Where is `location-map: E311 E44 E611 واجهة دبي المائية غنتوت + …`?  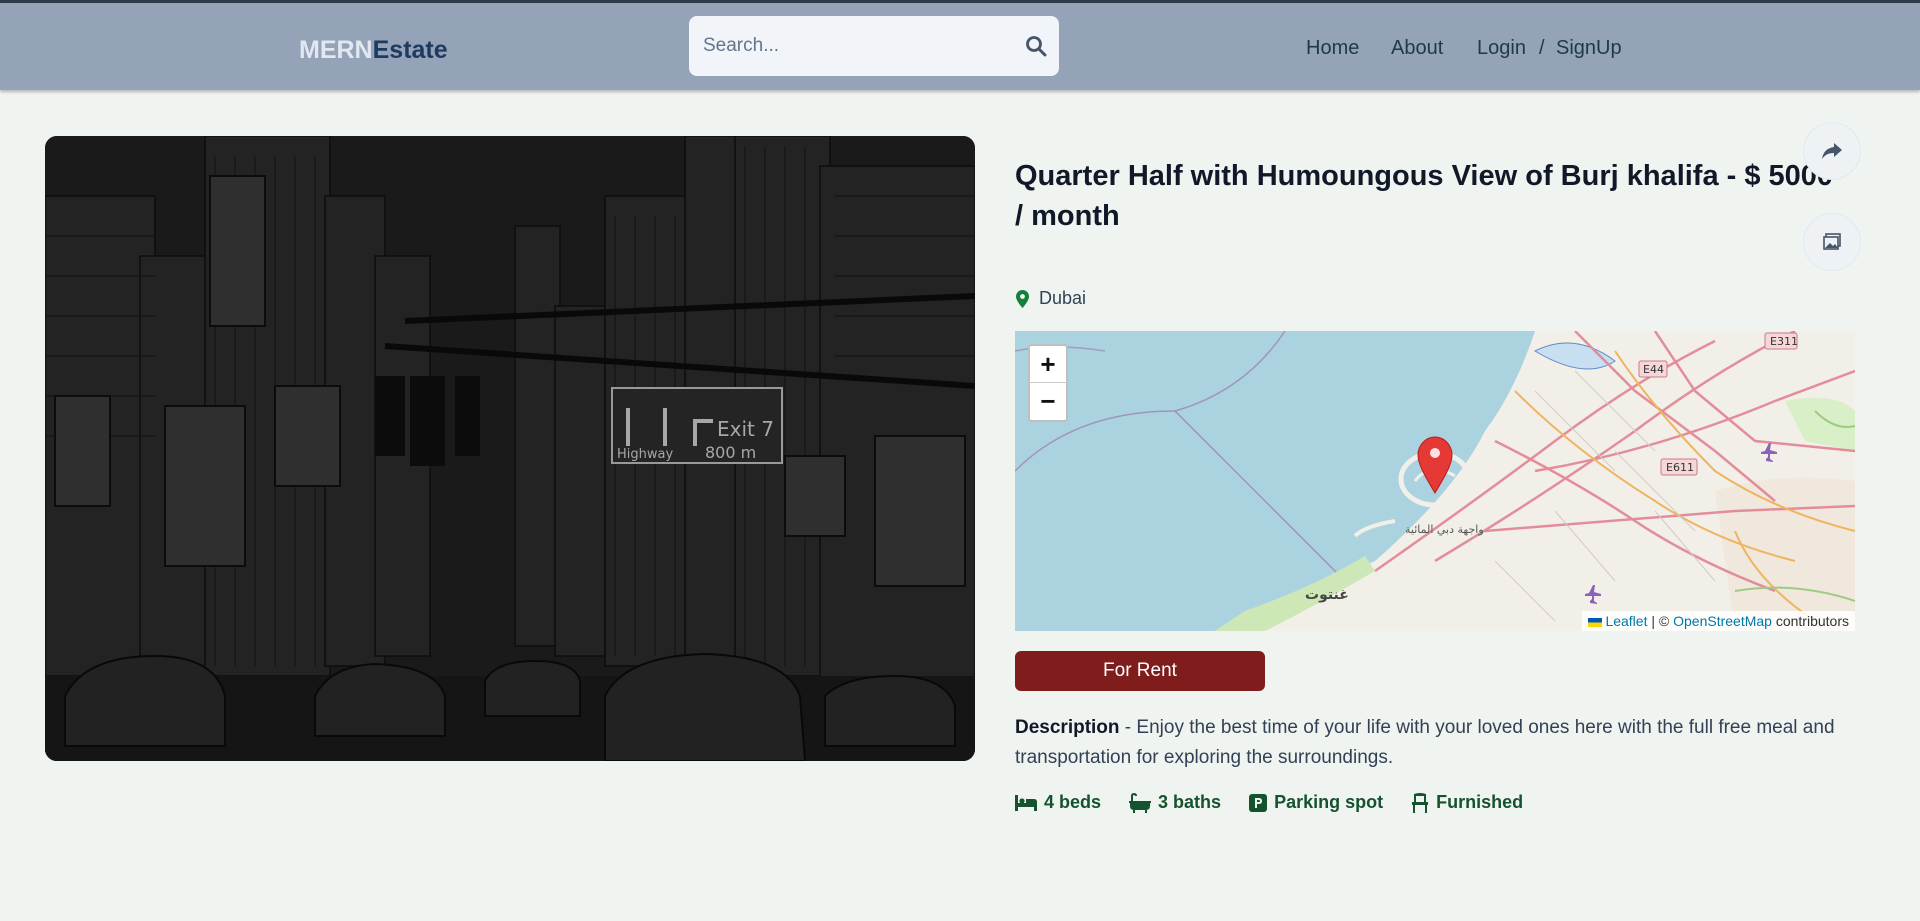 location-map: E311 E44 E611 واجهة دبي المائية غنتوت + … is located at coordinates (1435, 481).